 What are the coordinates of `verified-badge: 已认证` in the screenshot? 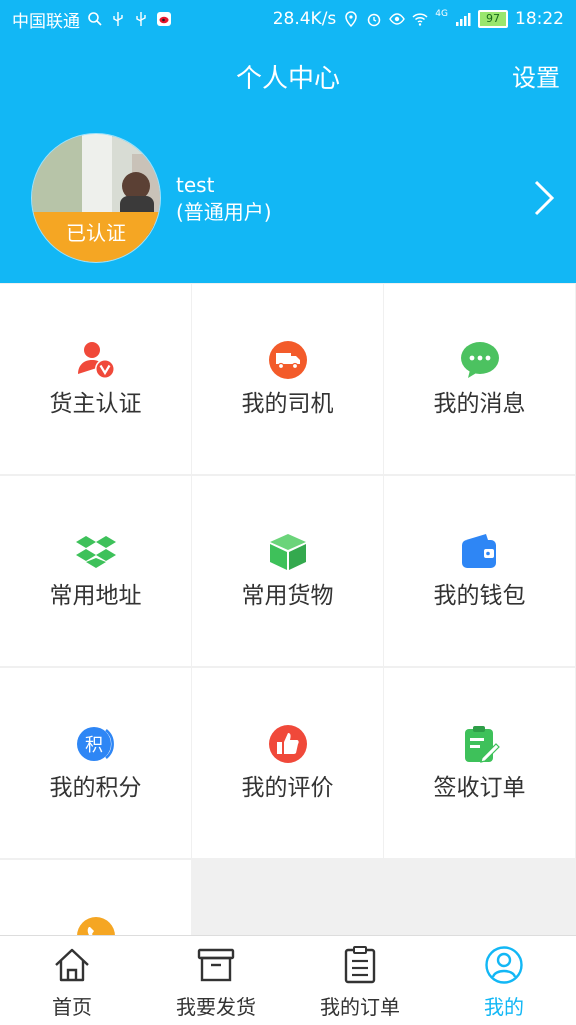 It's located at (96, 237).